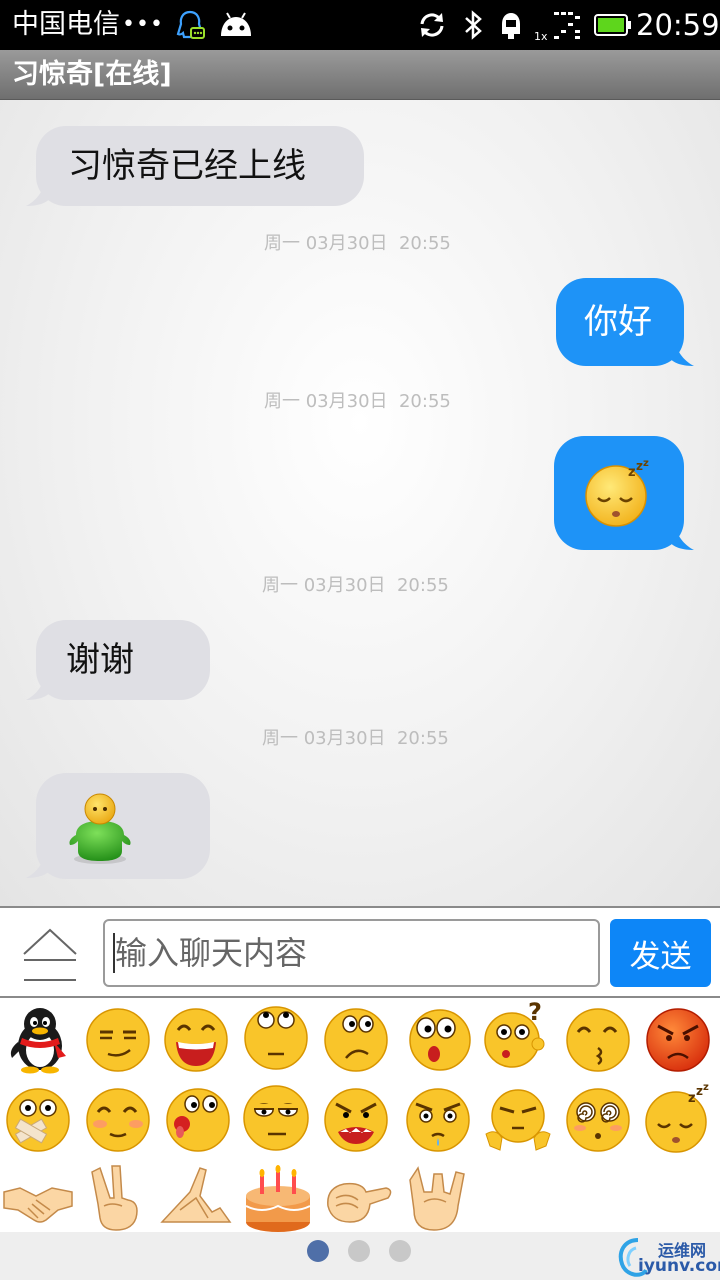 The image size is (720, 1280). What do you see at coordinates (40, 1038) in the screenshot?
I see `qq-penguin-icon` at bounding box center [40, 1038].